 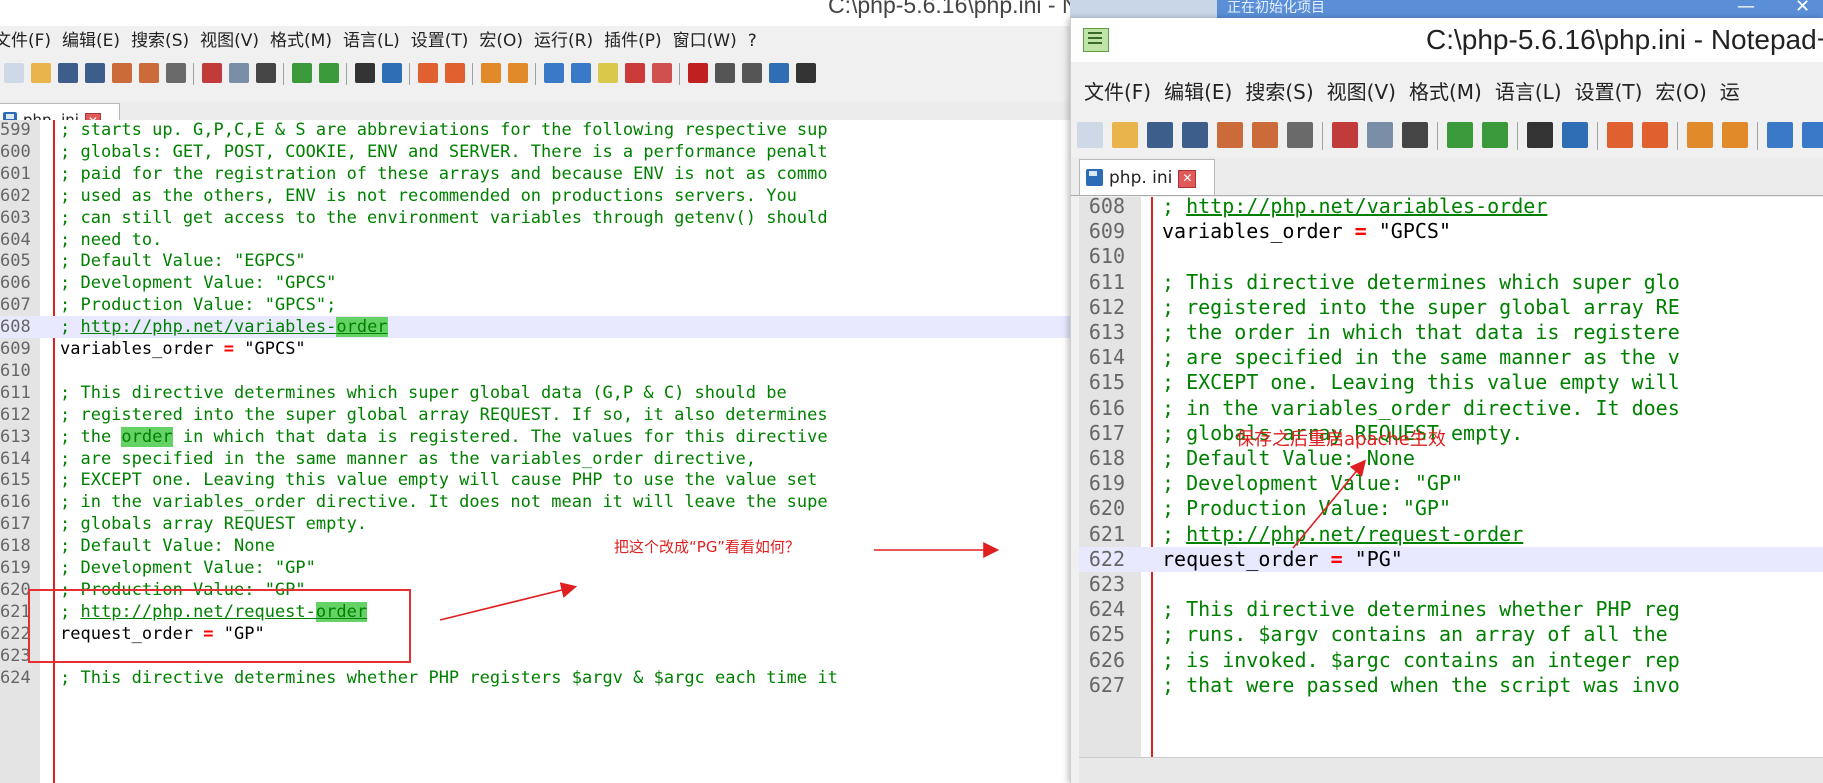 What do you see at coordinates (1329, 504) in the screenshot?
I see `arrow-to-restart-note` at bounding box center [1329, 504].